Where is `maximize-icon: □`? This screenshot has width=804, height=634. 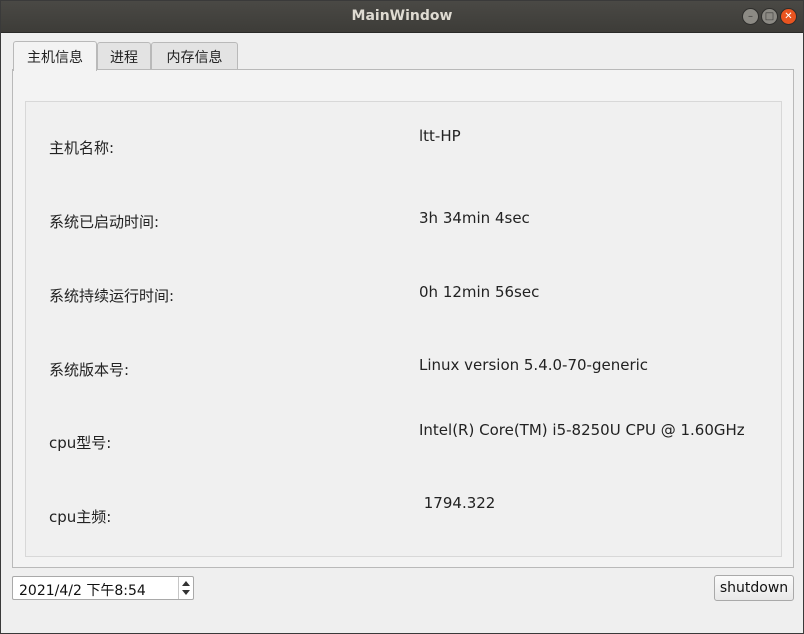
maximize-icon: □ is located at coordinates (769, 16).